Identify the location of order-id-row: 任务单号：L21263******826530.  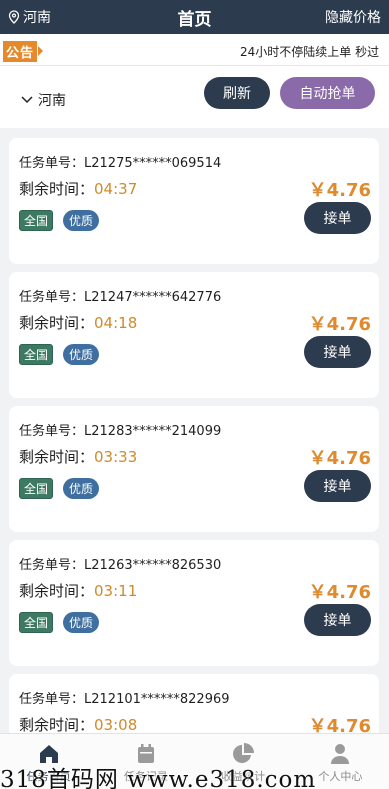
(120, 563).